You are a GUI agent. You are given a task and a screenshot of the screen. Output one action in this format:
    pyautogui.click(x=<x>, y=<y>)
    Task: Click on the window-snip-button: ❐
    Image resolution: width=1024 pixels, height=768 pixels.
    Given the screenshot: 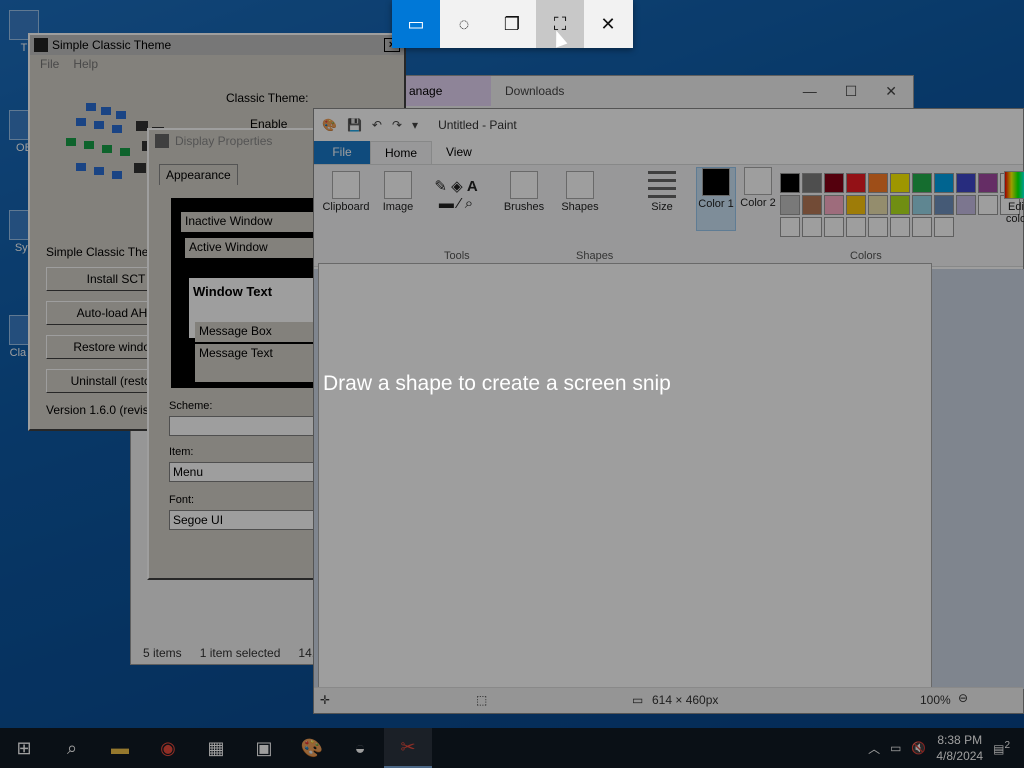 What is the action you would take?
    pyautogui.click(x=512, y=24)
    